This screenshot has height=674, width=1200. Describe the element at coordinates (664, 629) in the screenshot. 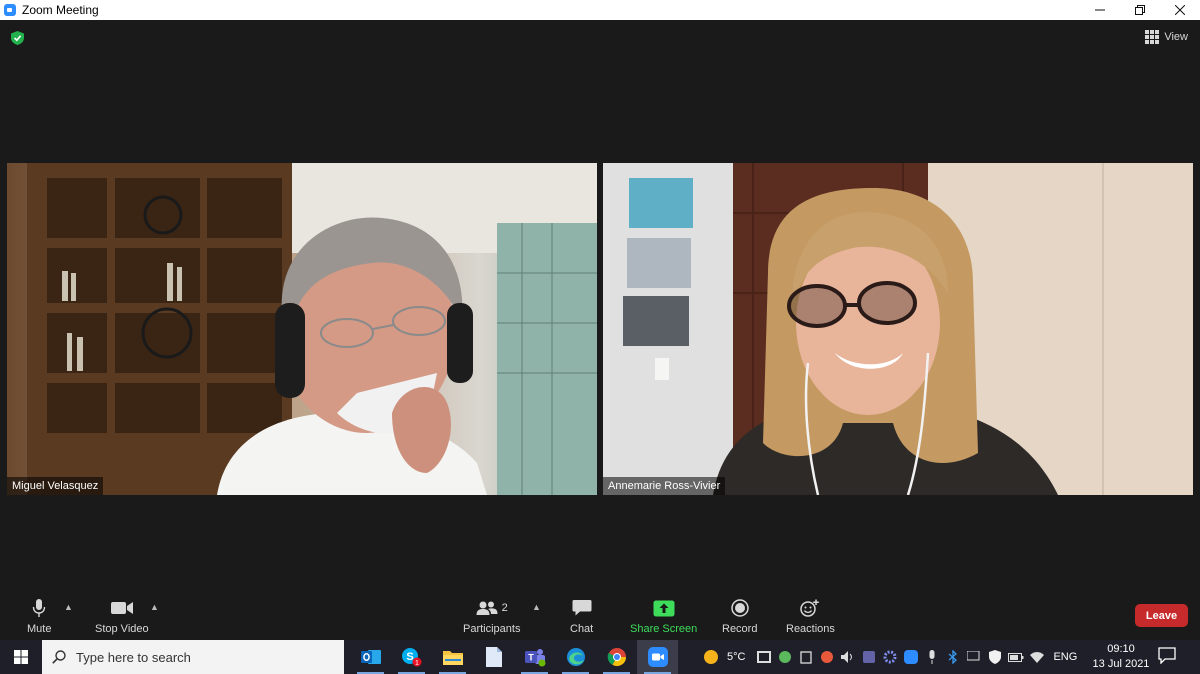

I see `share-screen-label: Share Screen` at that location.